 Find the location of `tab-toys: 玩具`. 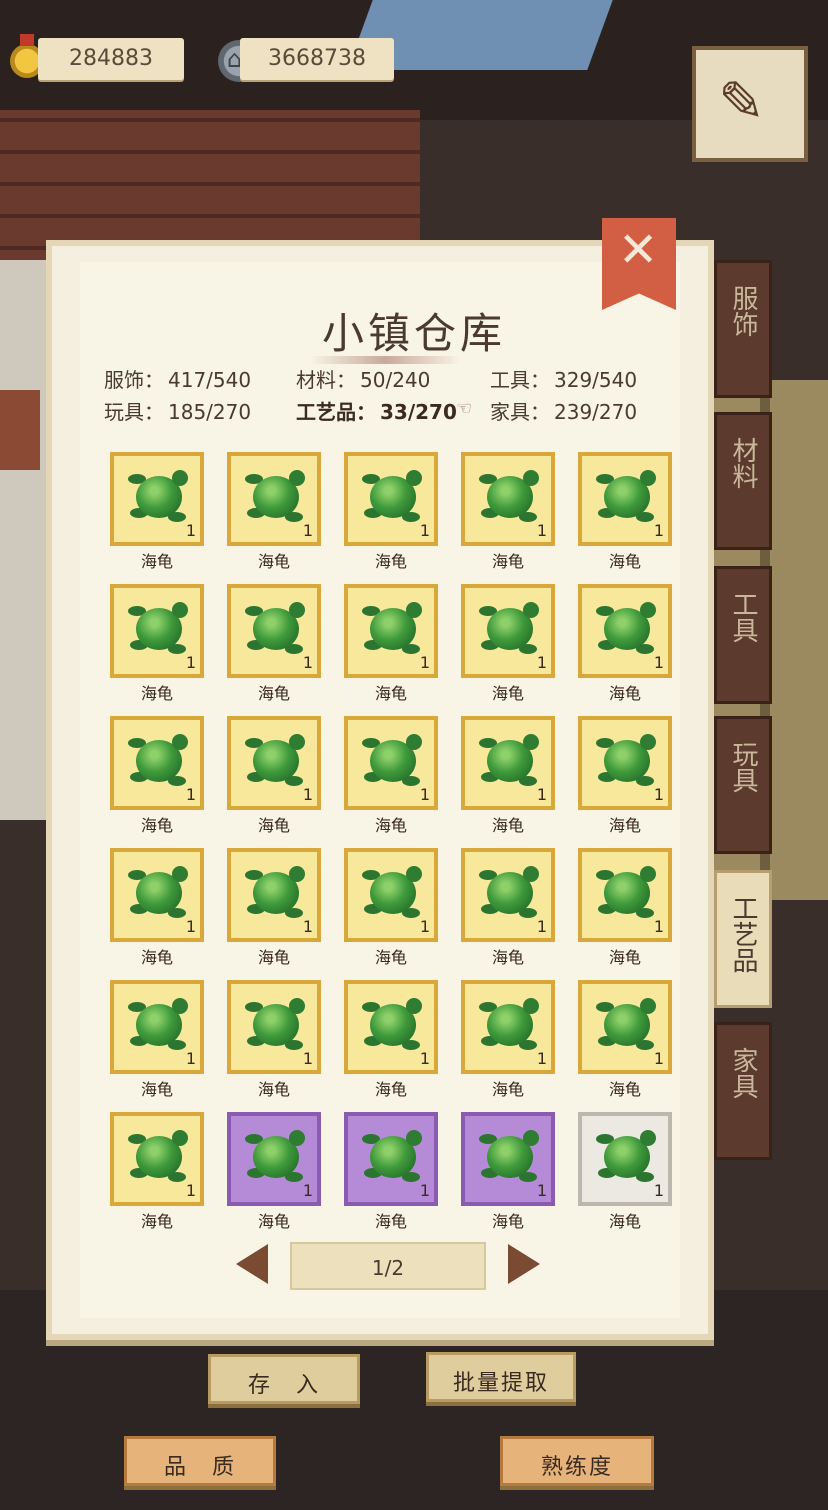

tab-toys: 玩具 is located at coordinates (743, 785).